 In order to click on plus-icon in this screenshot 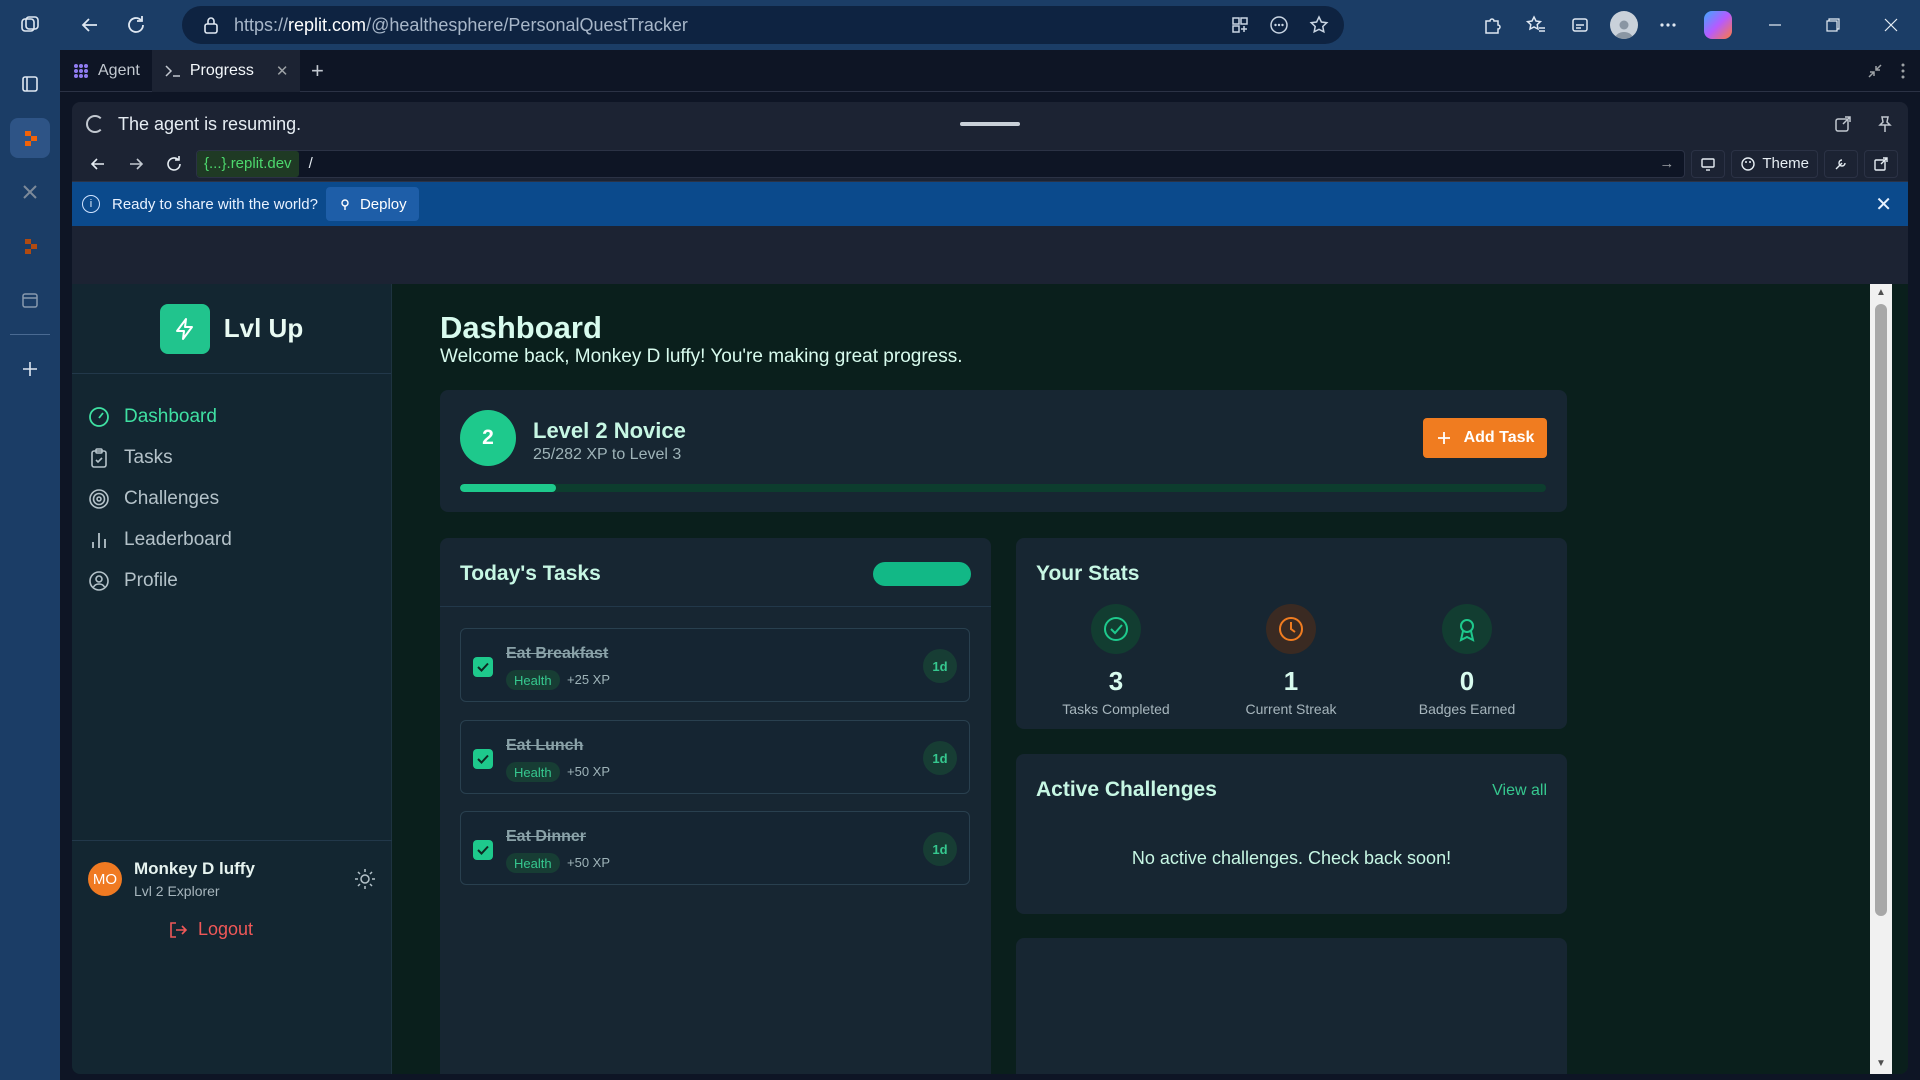, I will do `click(1443, 438)`.